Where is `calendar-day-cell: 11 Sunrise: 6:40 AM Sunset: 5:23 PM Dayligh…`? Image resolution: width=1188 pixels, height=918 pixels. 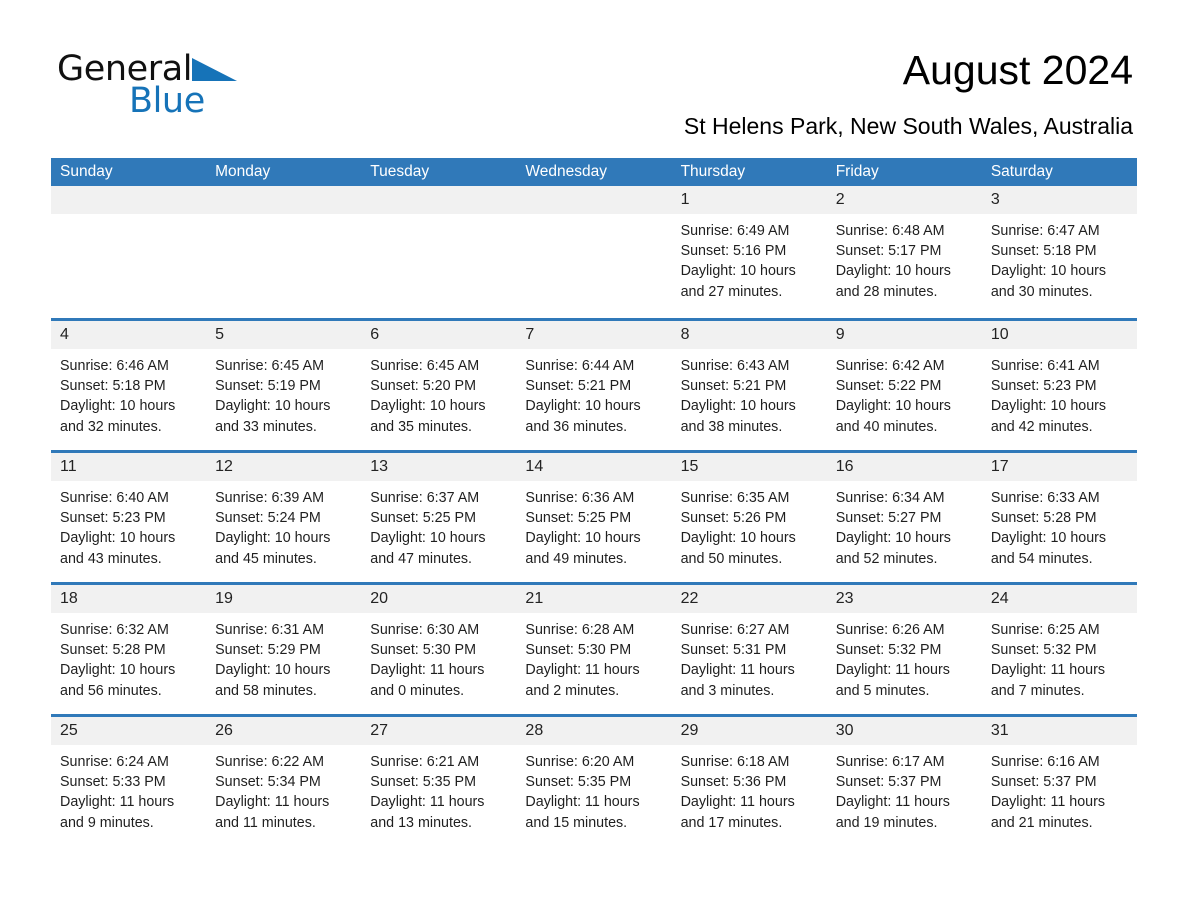
calendar-day-cell: 11 Sunrise: 6:40 AM Sunset: 5:23 PM Dayligh… is located at coordinates (129, 517).